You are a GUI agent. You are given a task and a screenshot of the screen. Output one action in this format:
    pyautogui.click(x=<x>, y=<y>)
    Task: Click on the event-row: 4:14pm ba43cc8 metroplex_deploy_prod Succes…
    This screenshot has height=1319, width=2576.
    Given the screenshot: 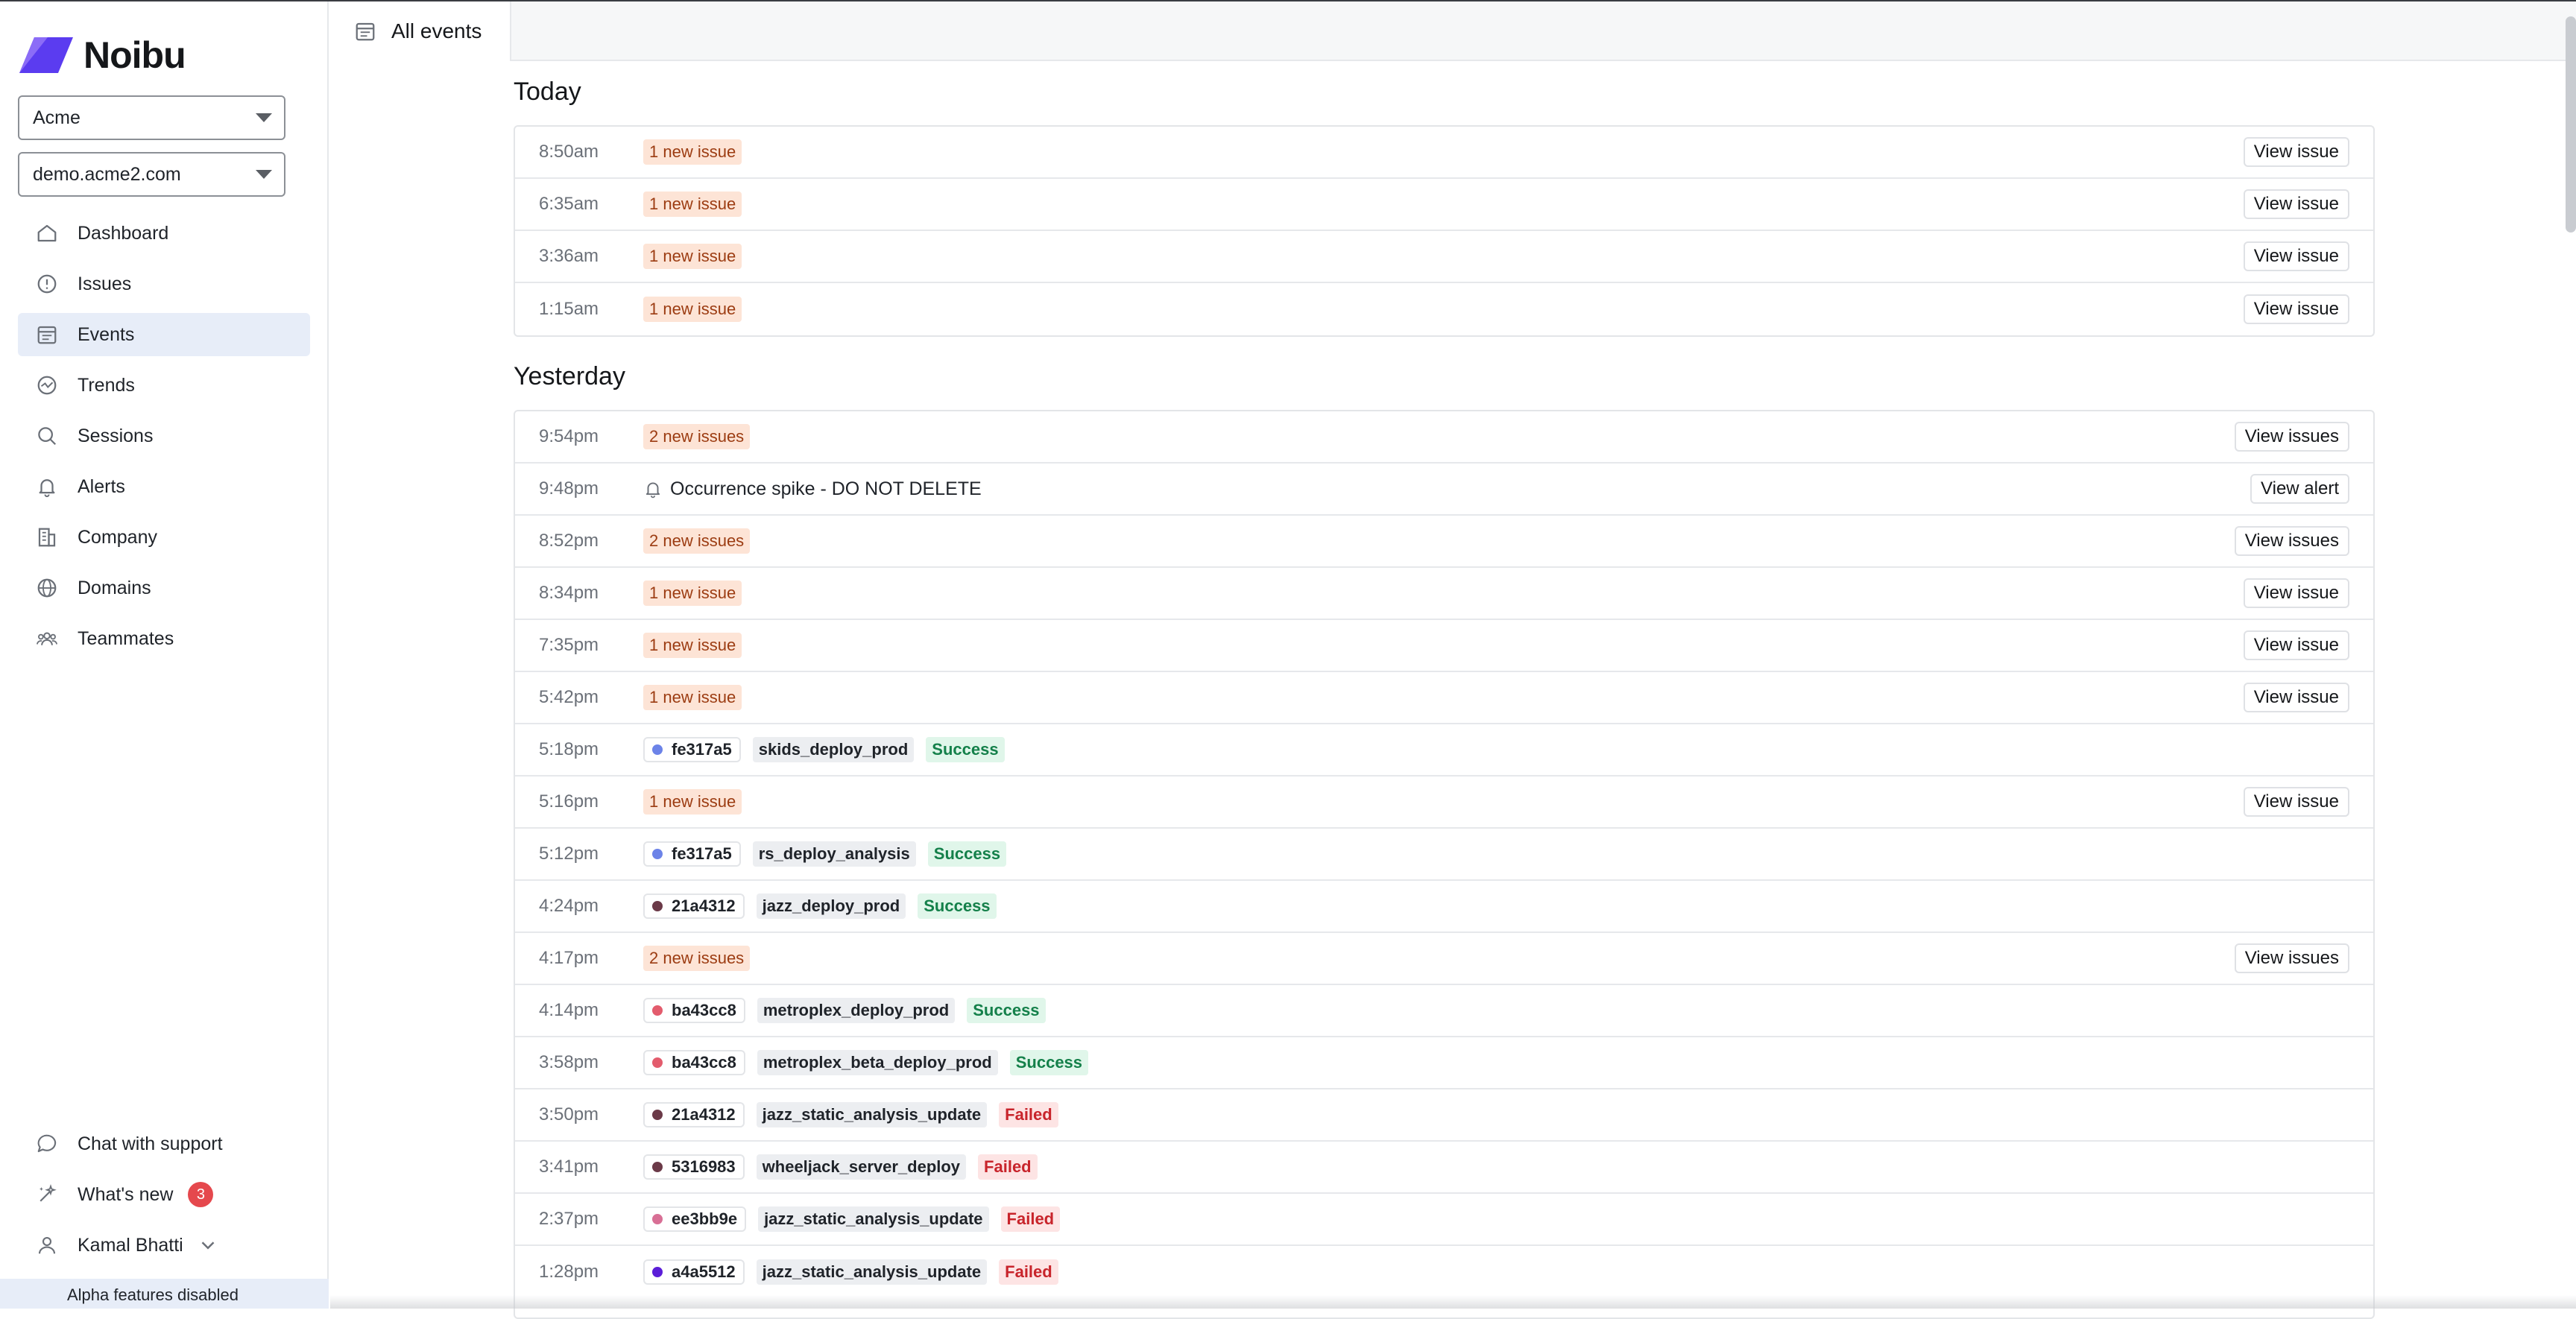 What is the action you would take?
    pyautogui.click(x=1444, y=1011)
    